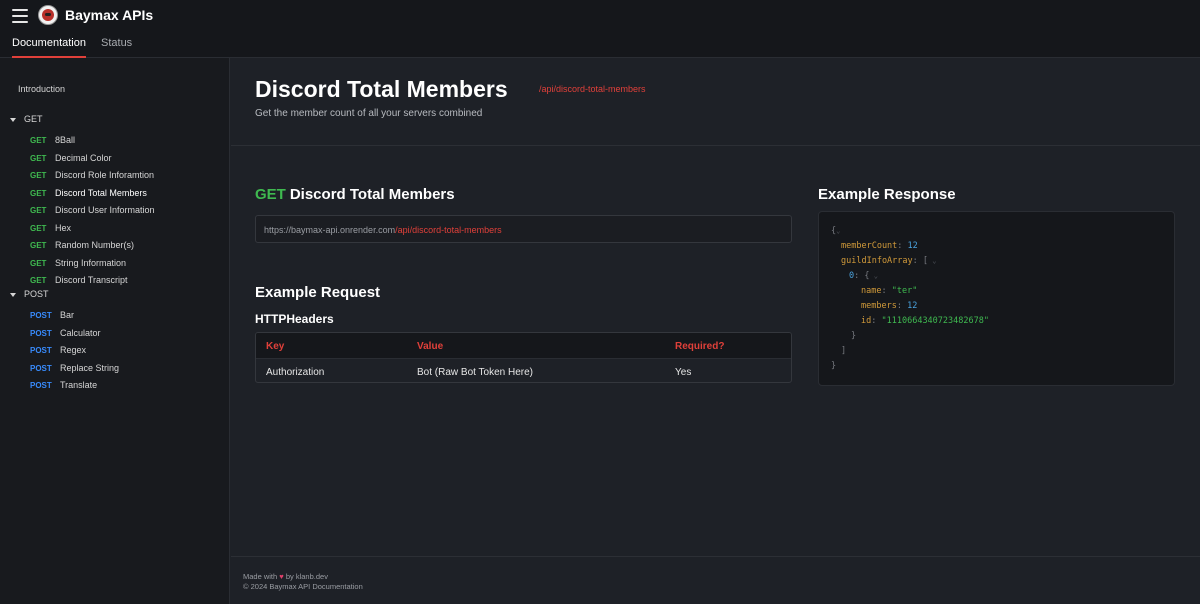 The width and height of the screenshot is (1200, 604). I want to click on sidebar-item-label: Bar, so click(67, 315).